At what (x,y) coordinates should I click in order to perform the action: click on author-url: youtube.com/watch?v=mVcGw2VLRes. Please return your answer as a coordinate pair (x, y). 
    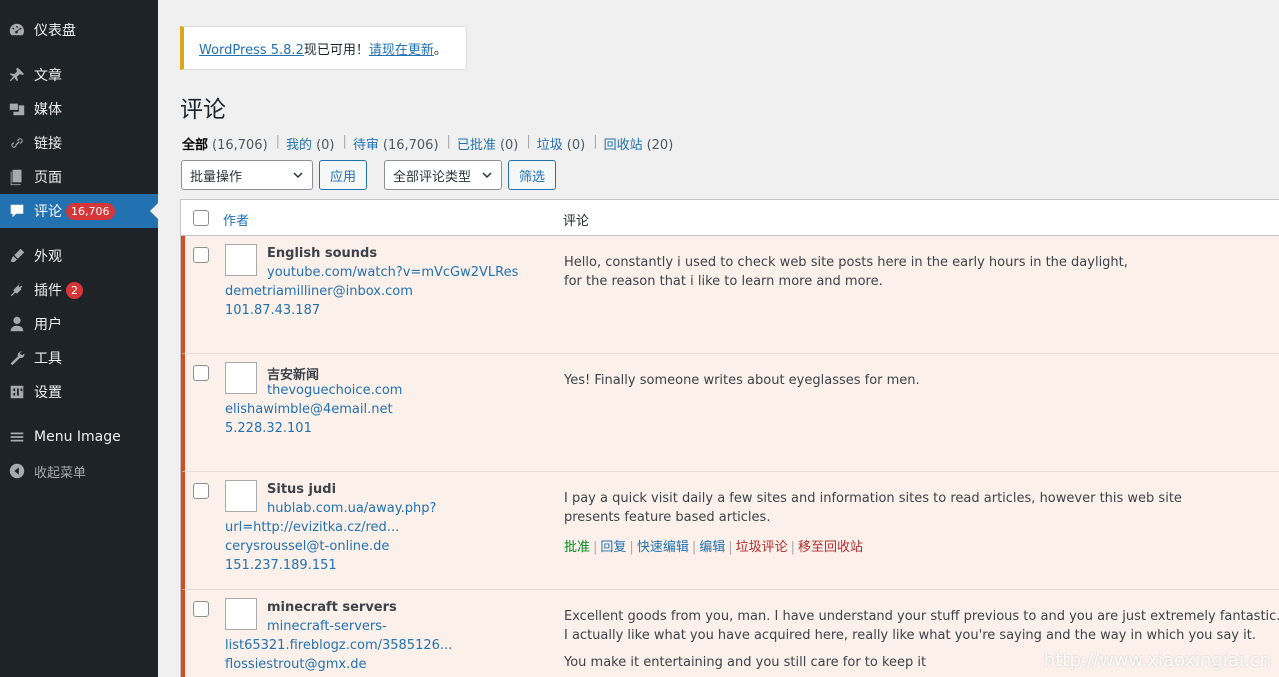
    Looking at the image, I should click on (392, 272).